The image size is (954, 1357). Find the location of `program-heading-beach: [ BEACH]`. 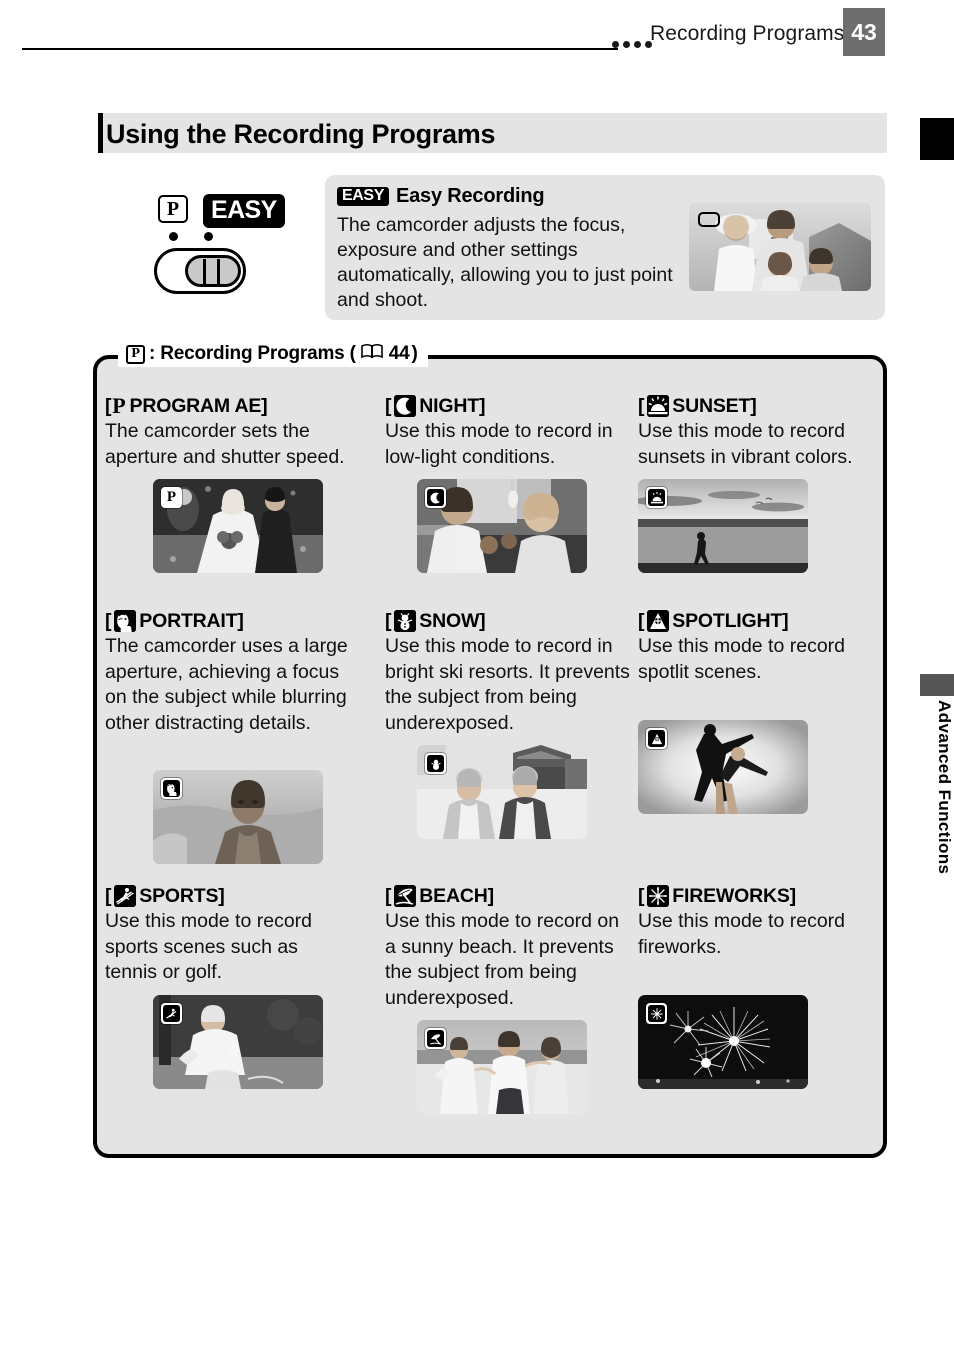

program-heading-beach: [ BEACH] is located at coordinates (507, 896).